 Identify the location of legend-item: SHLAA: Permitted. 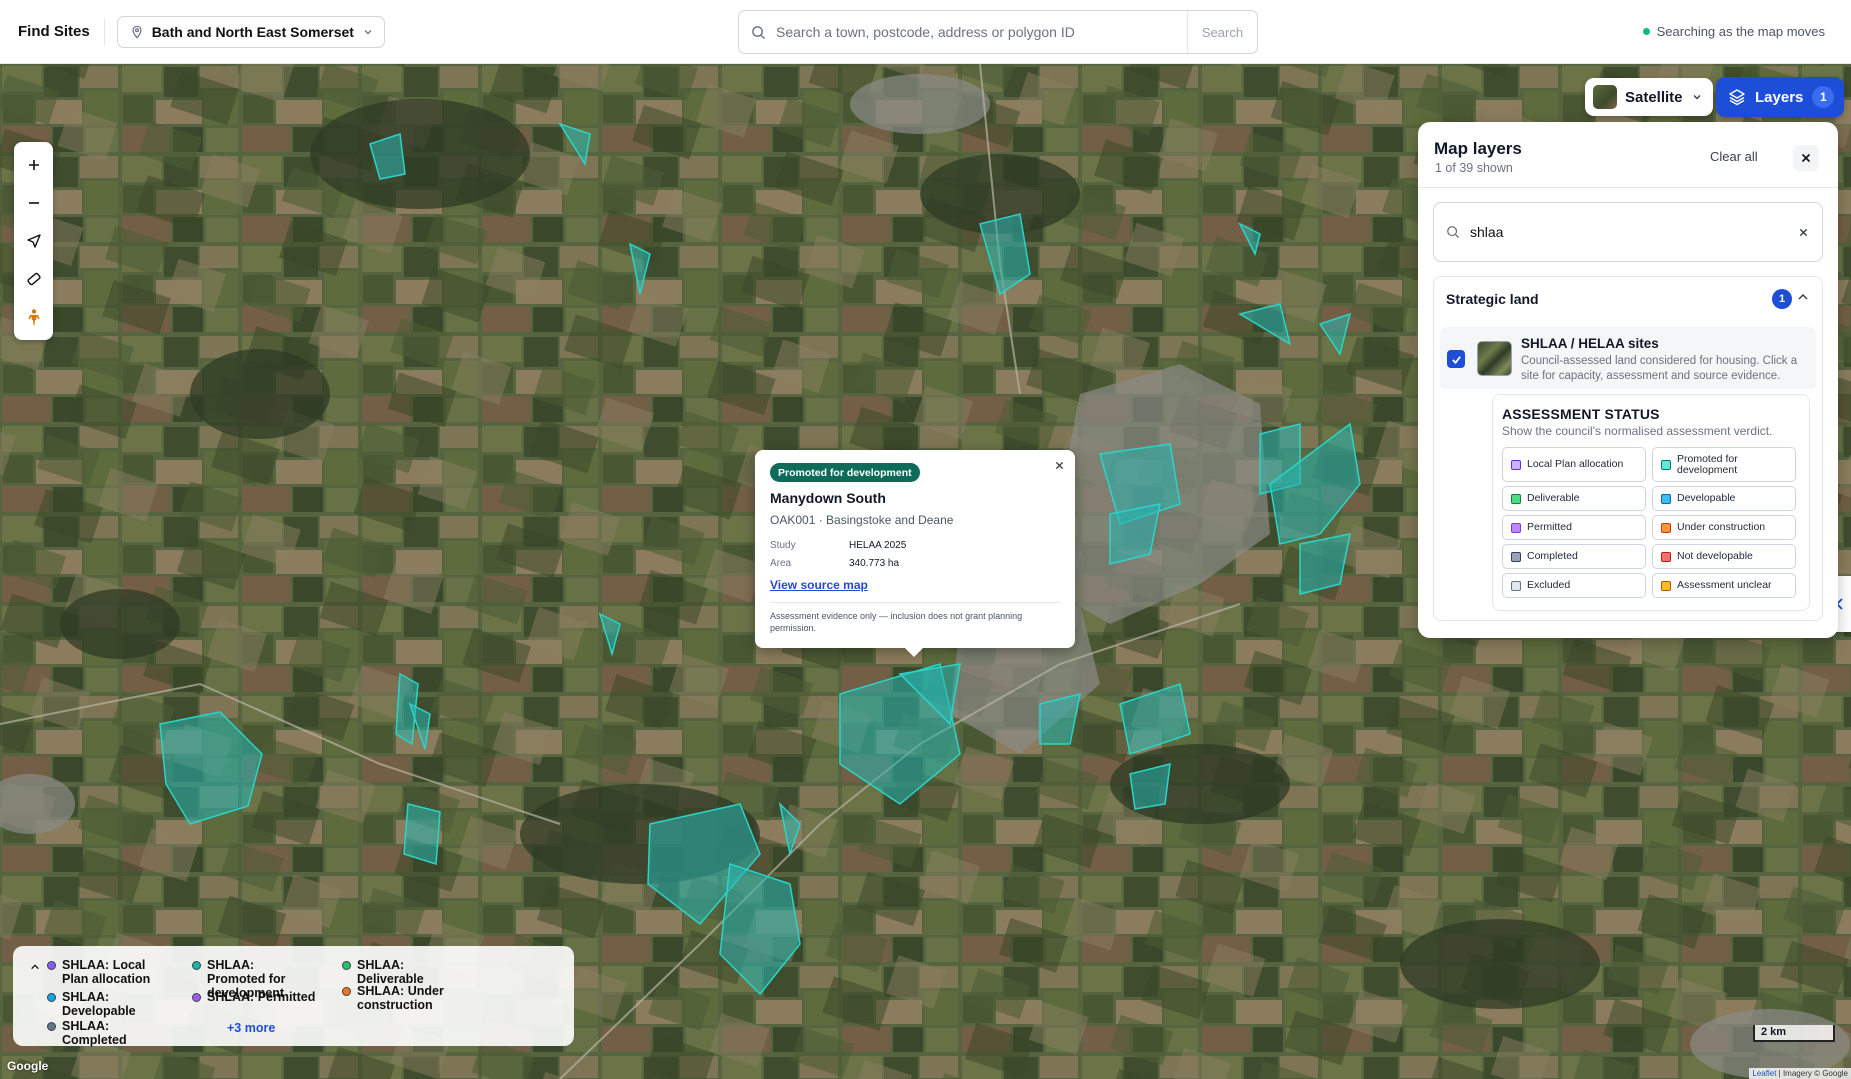
(257, 997).